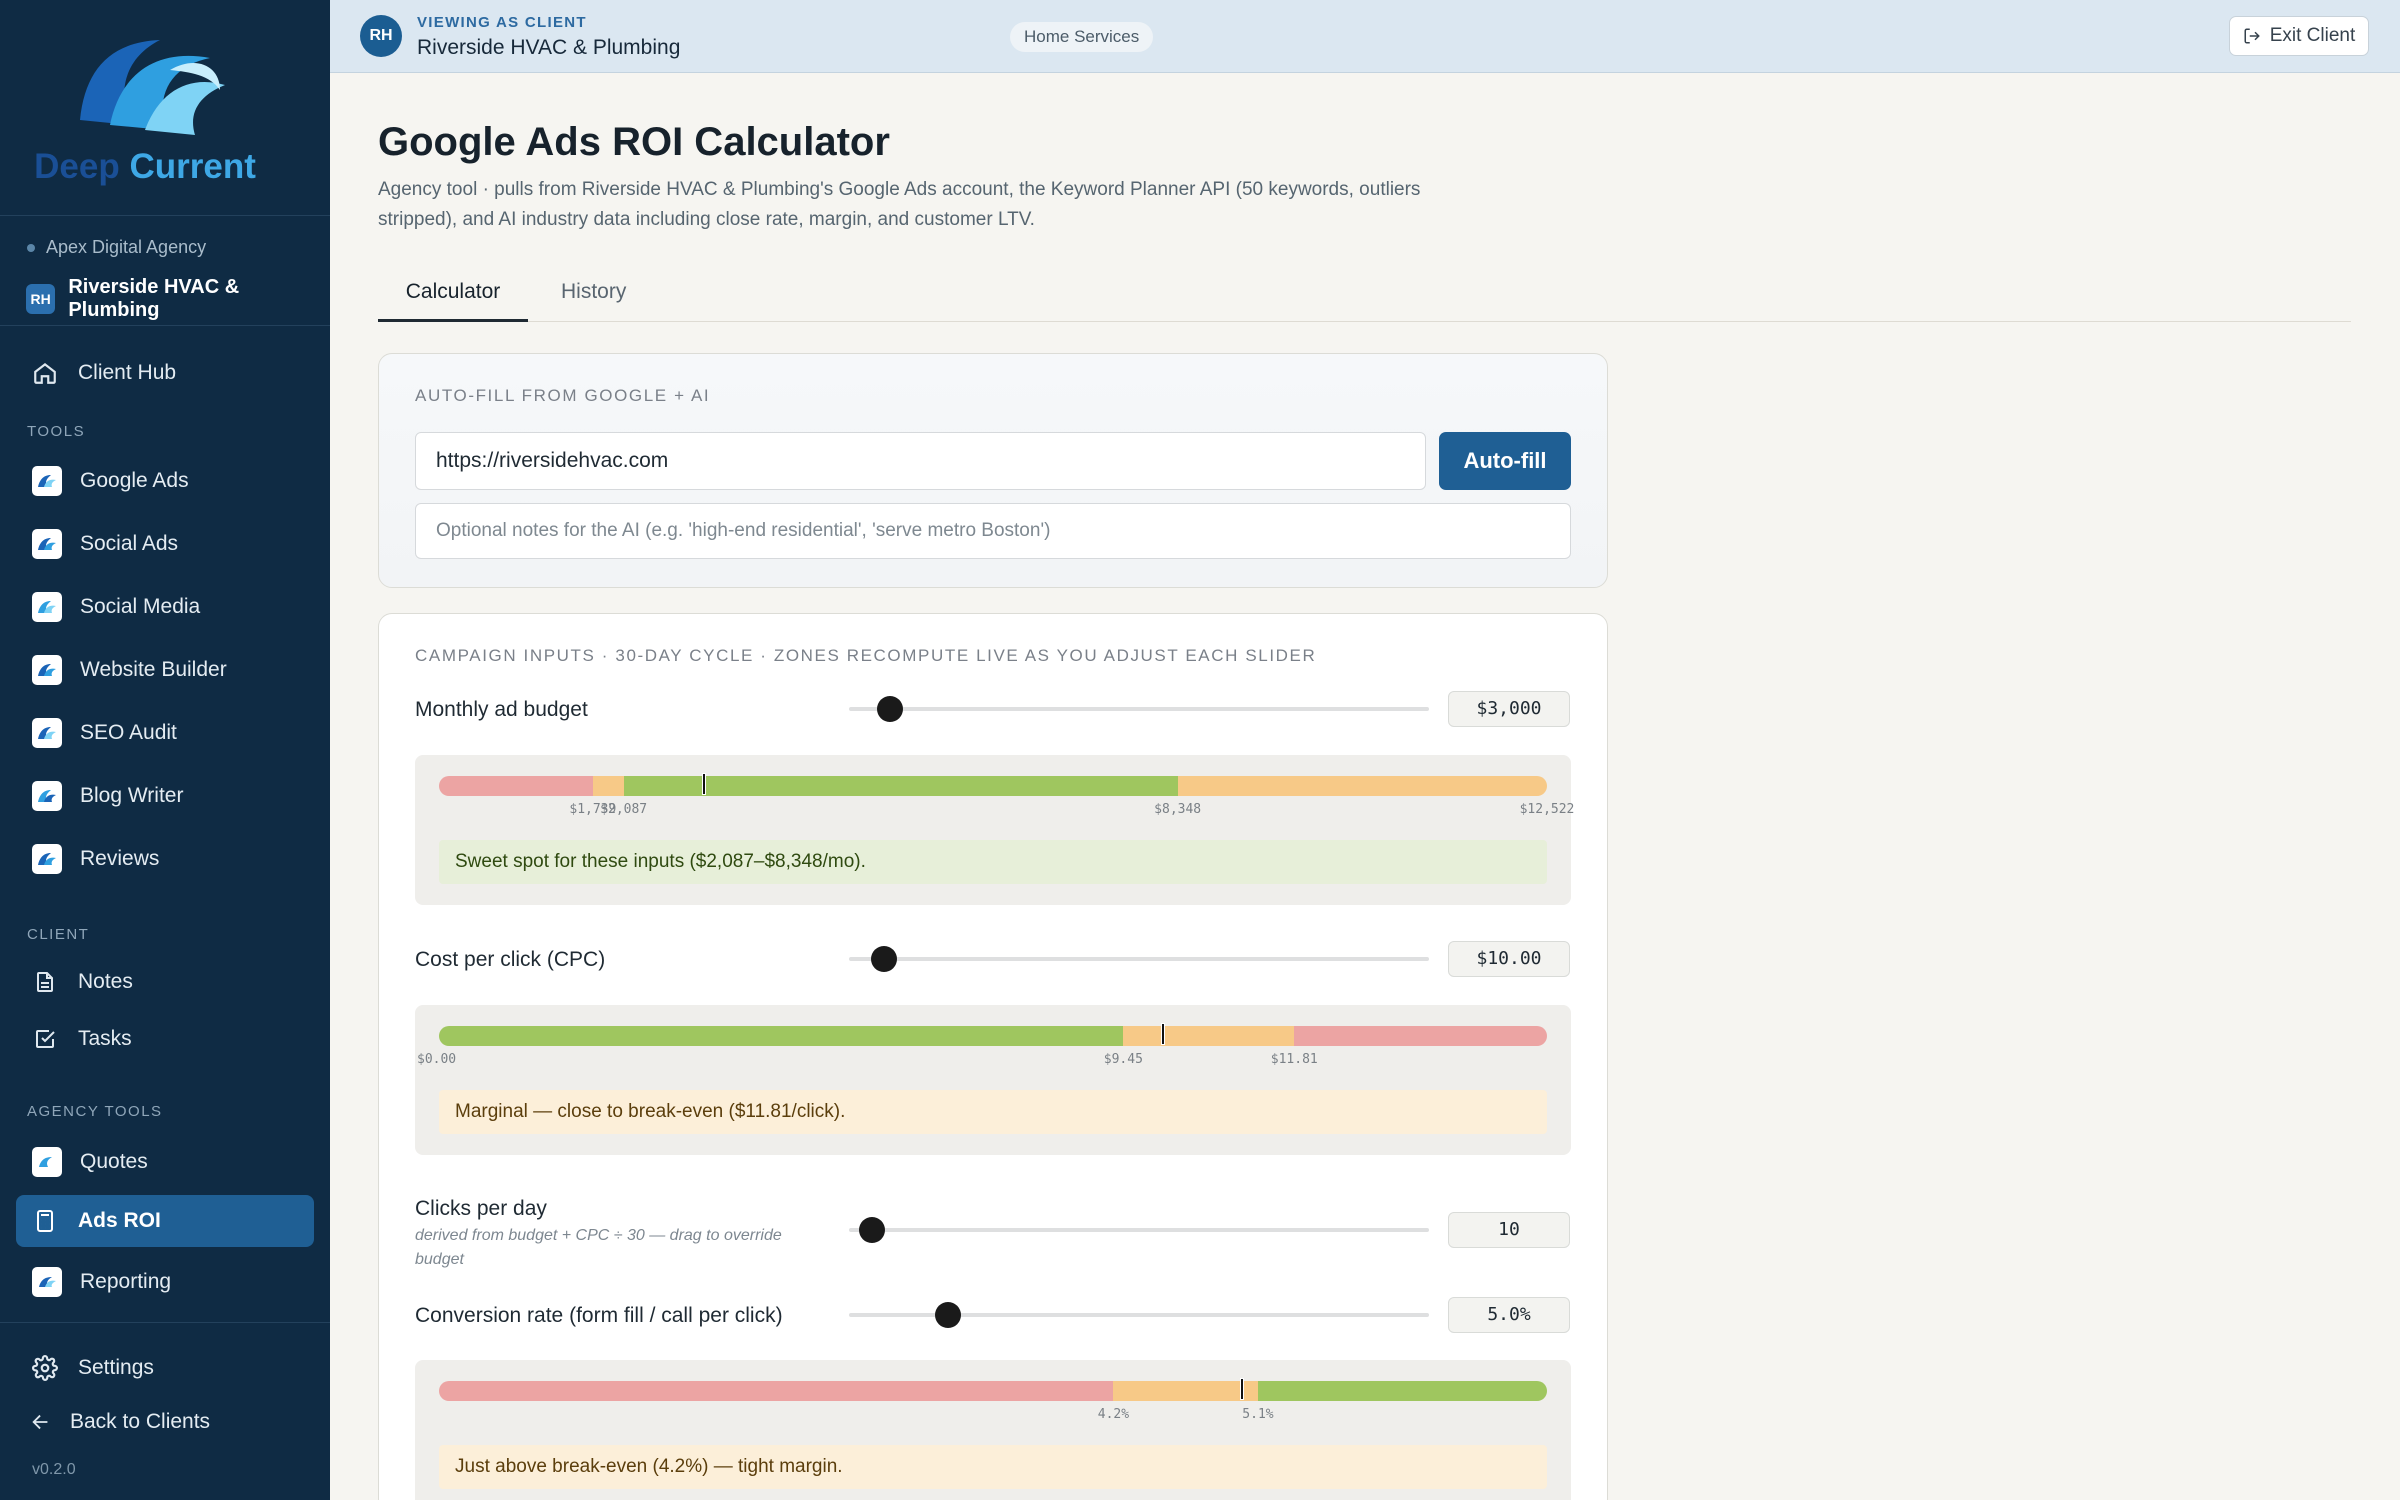 The height and width of the screenshot is (1500, 2400). I want to click on sidebar-item-reviews: Reviews, so click(165, 859).